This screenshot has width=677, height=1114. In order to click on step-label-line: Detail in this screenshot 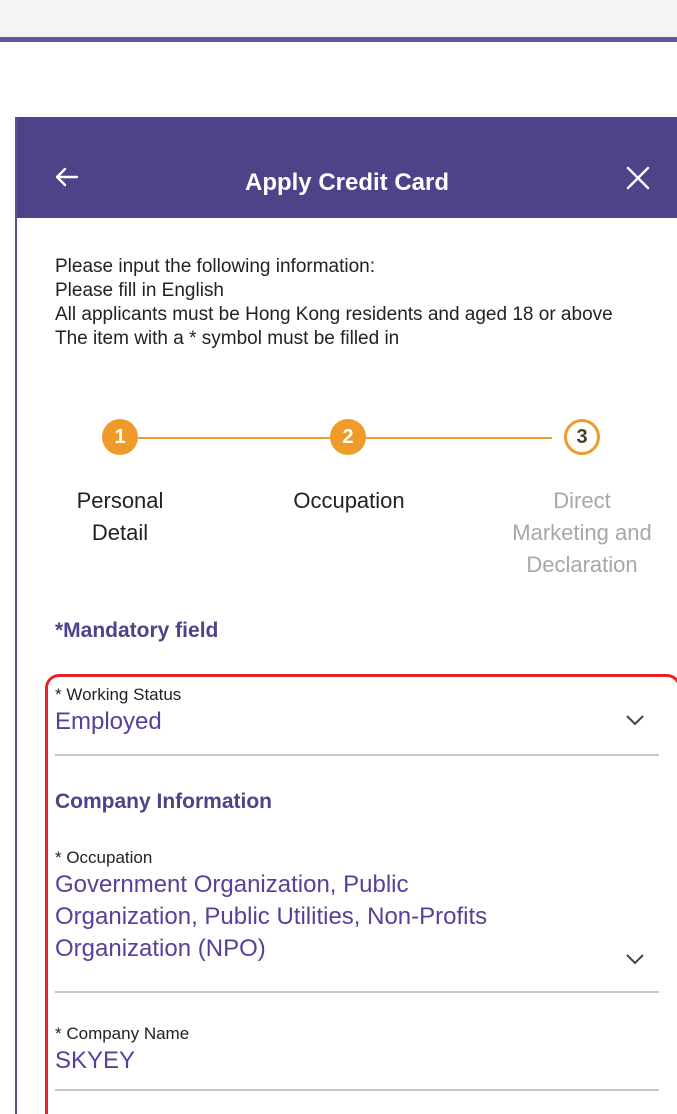, I will do `click(120, 532)`.